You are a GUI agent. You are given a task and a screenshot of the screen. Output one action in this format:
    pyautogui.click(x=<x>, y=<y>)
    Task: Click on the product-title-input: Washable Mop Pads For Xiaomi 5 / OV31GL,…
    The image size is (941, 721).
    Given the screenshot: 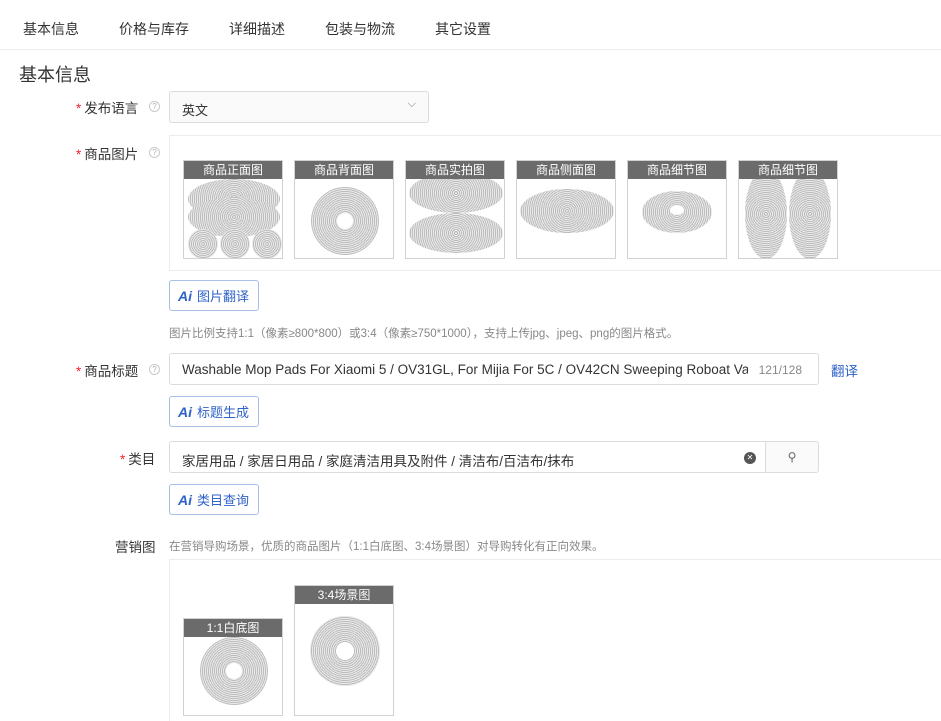 What is the action you would take?
    pyautogui.click(x=494, y=369)
    